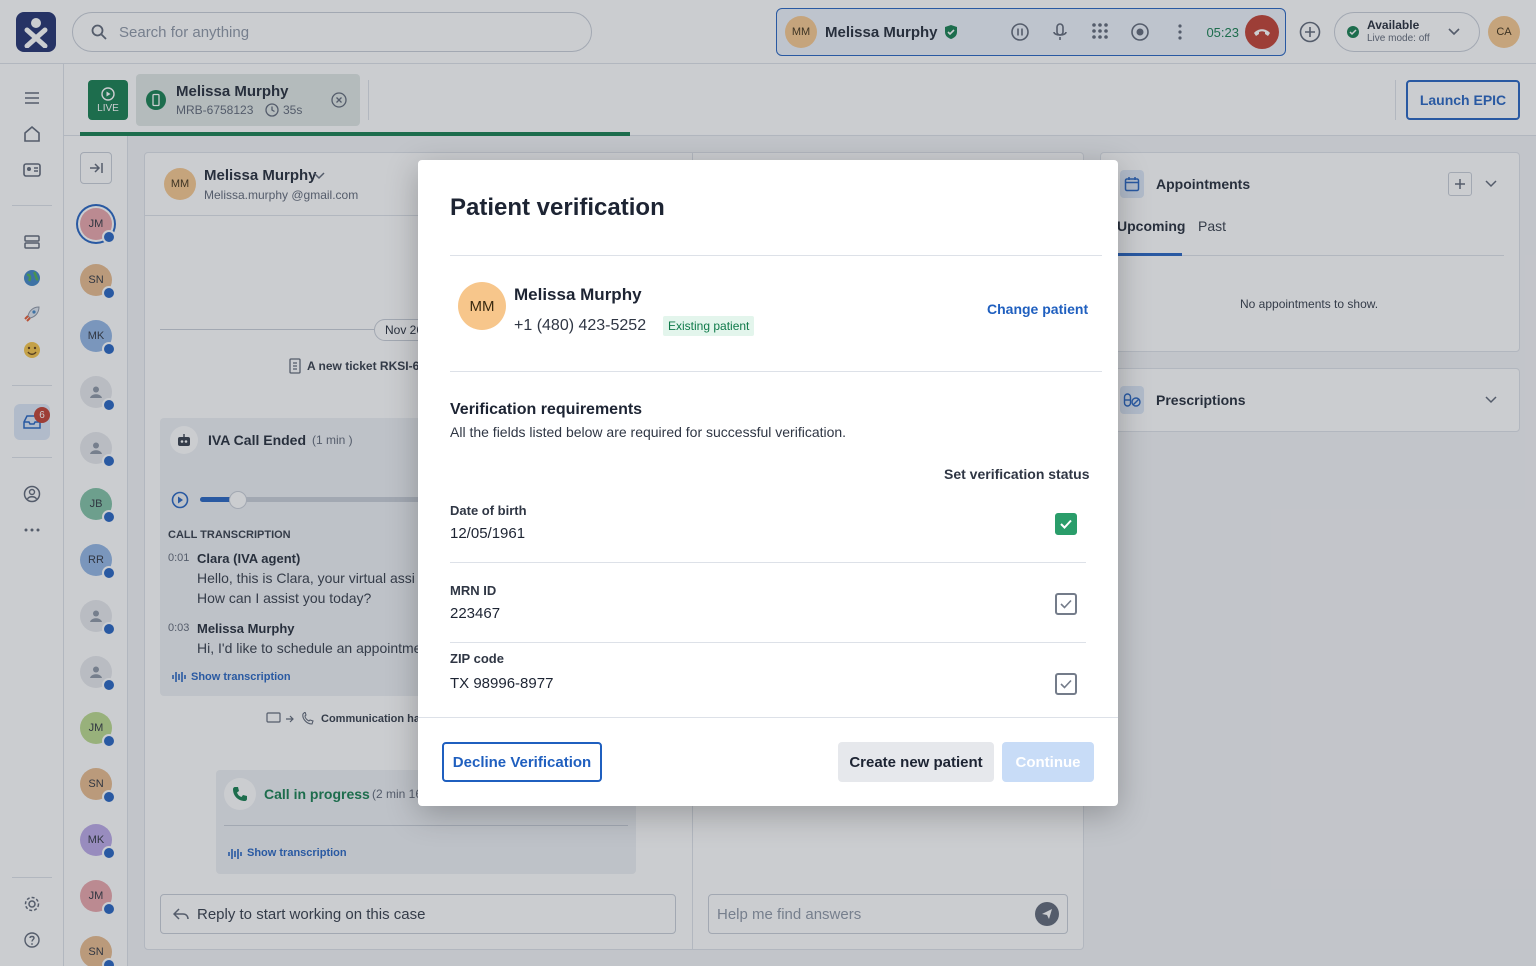 The width and height of the screenshot is (1536, 966). What do you see at coordinates (709, 326) in the screenshot?
I see `existing-patient-badge: Existing patient` at bounding box center [709, 326].